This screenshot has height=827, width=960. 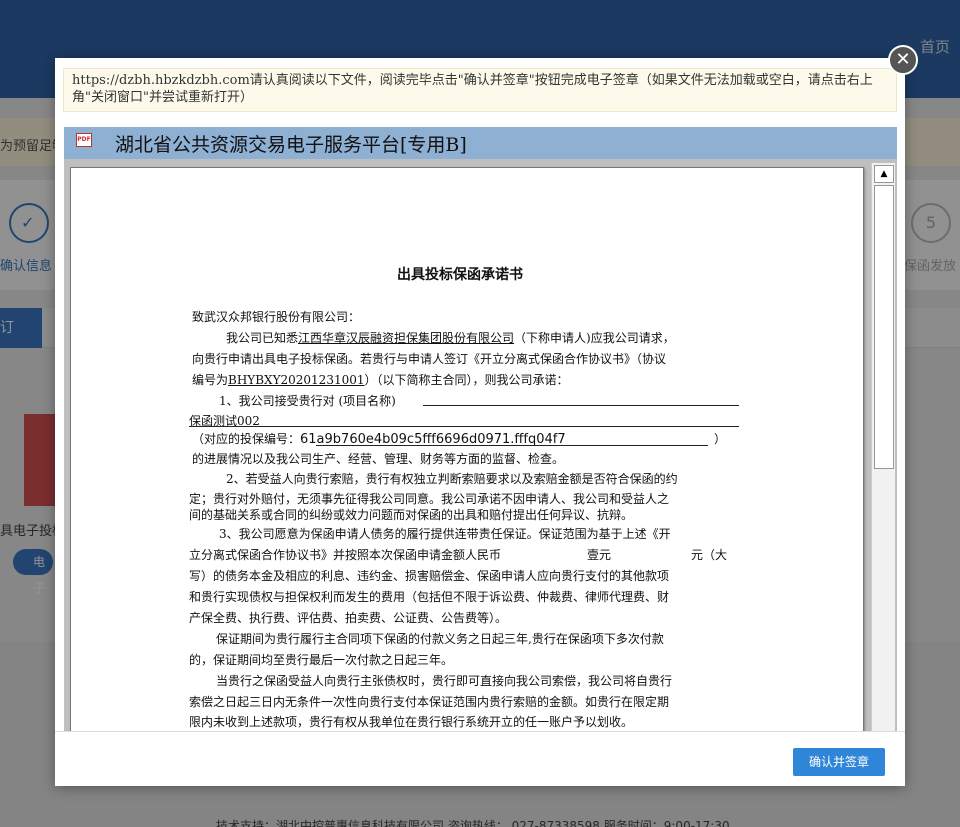 What do you see at coordinates (460, 275) in the screenshot?
I see `doc-title: 出具投标保函承诺书` at bounding box center [460, 275].